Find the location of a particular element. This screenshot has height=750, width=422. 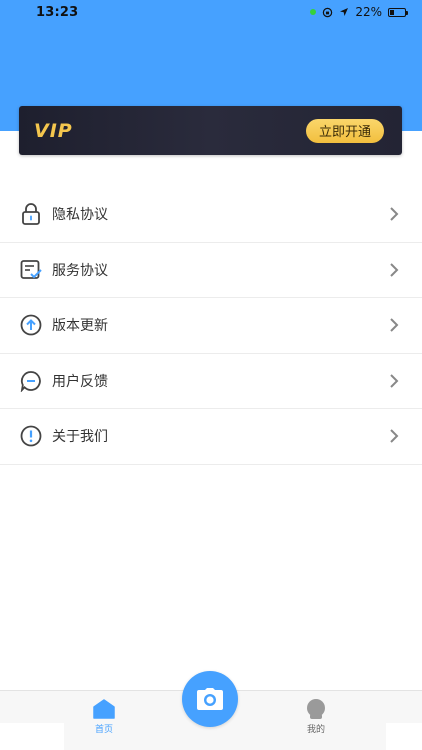

menu-item-service: 服务协议 is located at coordinates (211, 270).